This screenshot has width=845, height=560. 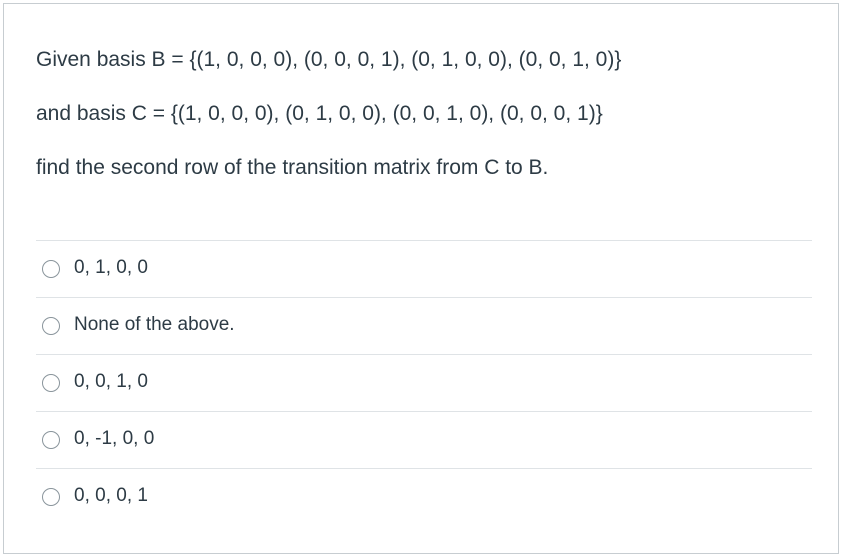 I want to click on answer-option-1: 0, 1, 0, 0, so click(x=424, y=268).